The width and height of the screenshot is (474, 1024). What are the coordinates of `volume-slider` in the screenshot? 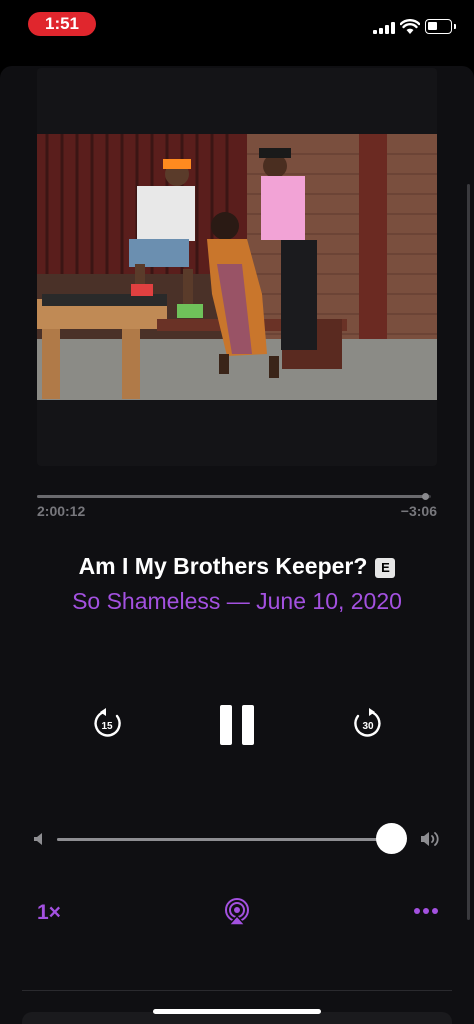 It's located at (224, 839).